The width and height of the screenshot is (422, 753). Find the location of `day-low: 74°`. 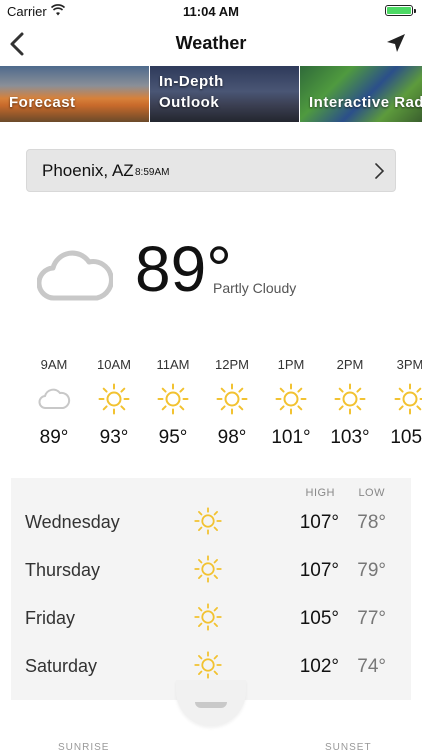

day-low: 74° is located at coordinates (371, 666).